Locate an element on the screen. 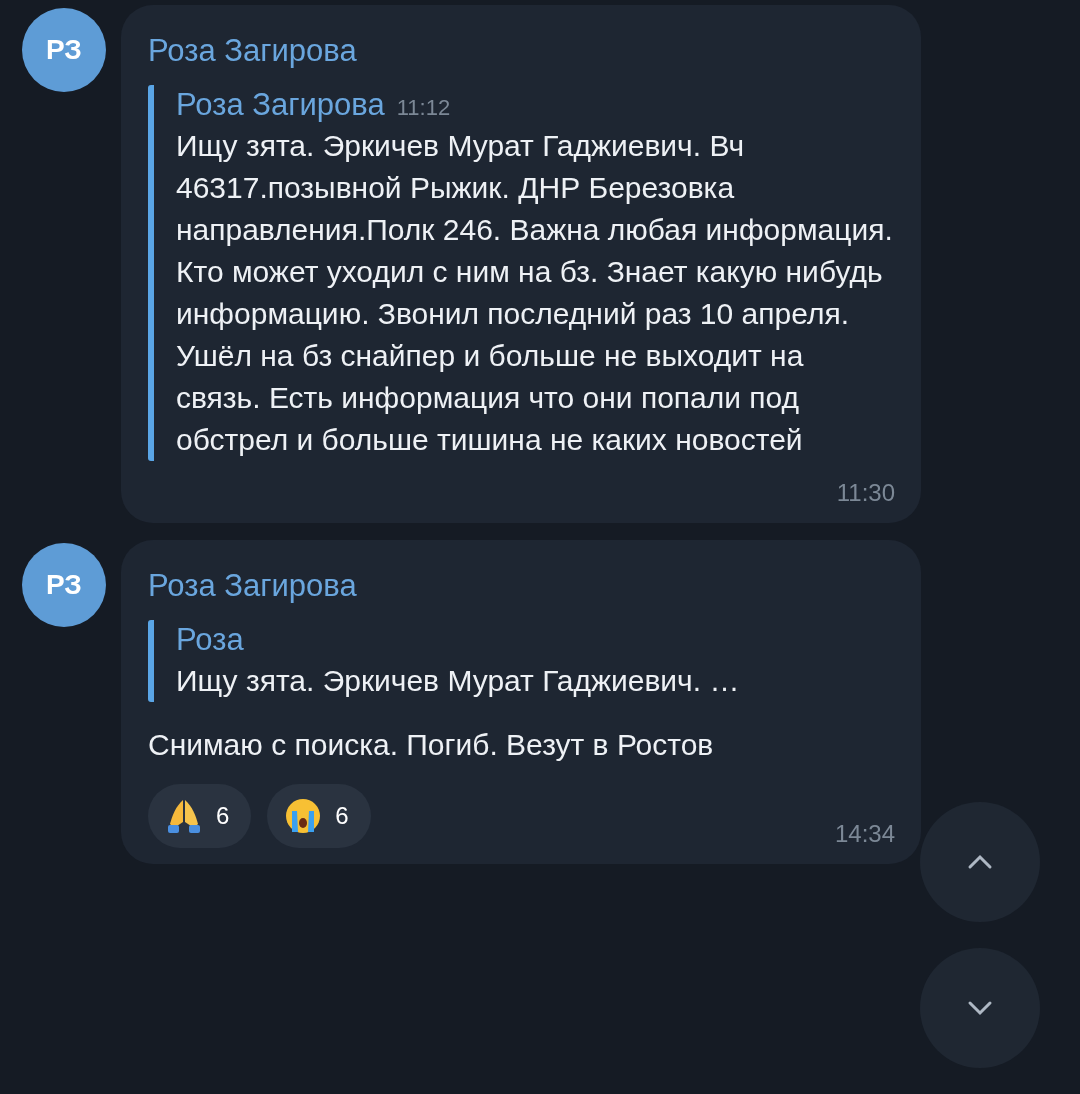  quote-sender: Роза is located at coordinates (210, 640).